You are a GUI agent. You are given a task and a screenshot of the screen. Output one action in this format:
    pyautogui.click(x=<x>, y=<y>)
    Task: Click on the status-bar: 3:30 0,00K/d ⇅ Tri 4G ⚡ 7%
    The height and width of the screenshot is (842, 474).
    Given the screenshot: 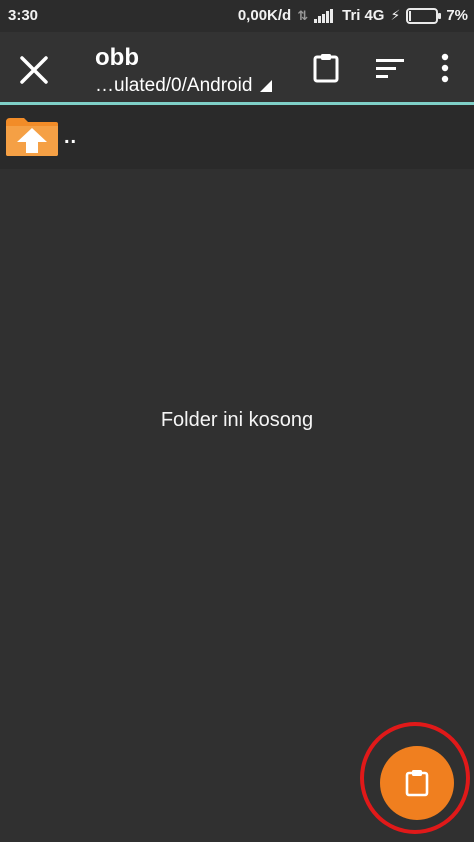 What is the action you would take?
    pyautogui.click(x=237, y=16)
    